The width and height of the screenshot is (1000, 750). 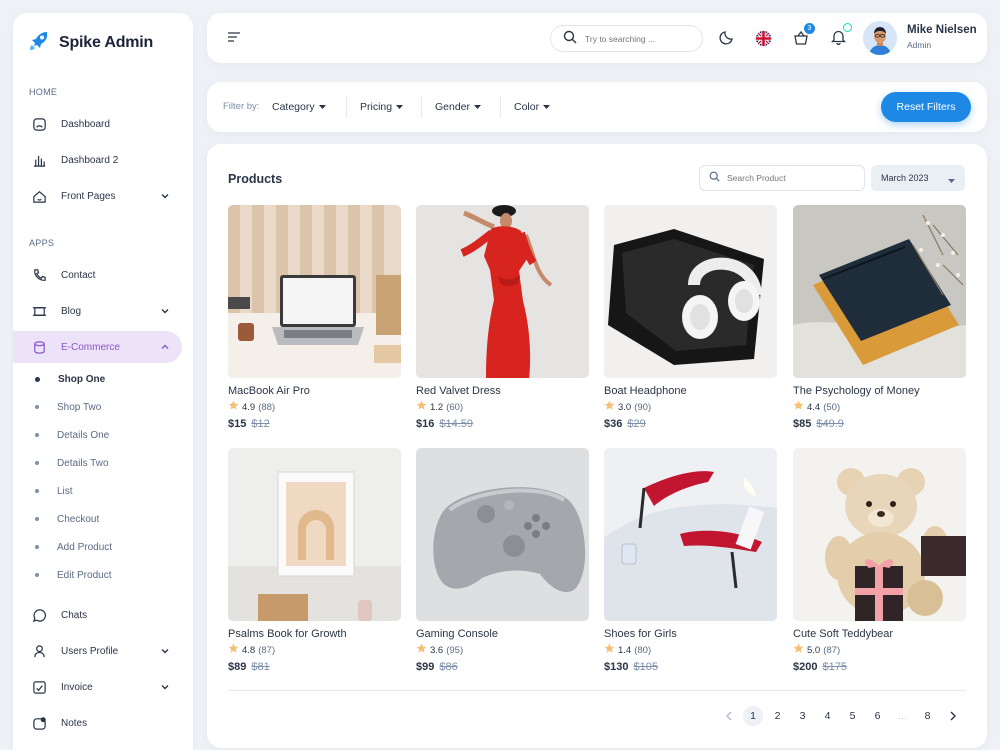 I want to click on filter-option-label: Pricing, so click(x=376, y=107).